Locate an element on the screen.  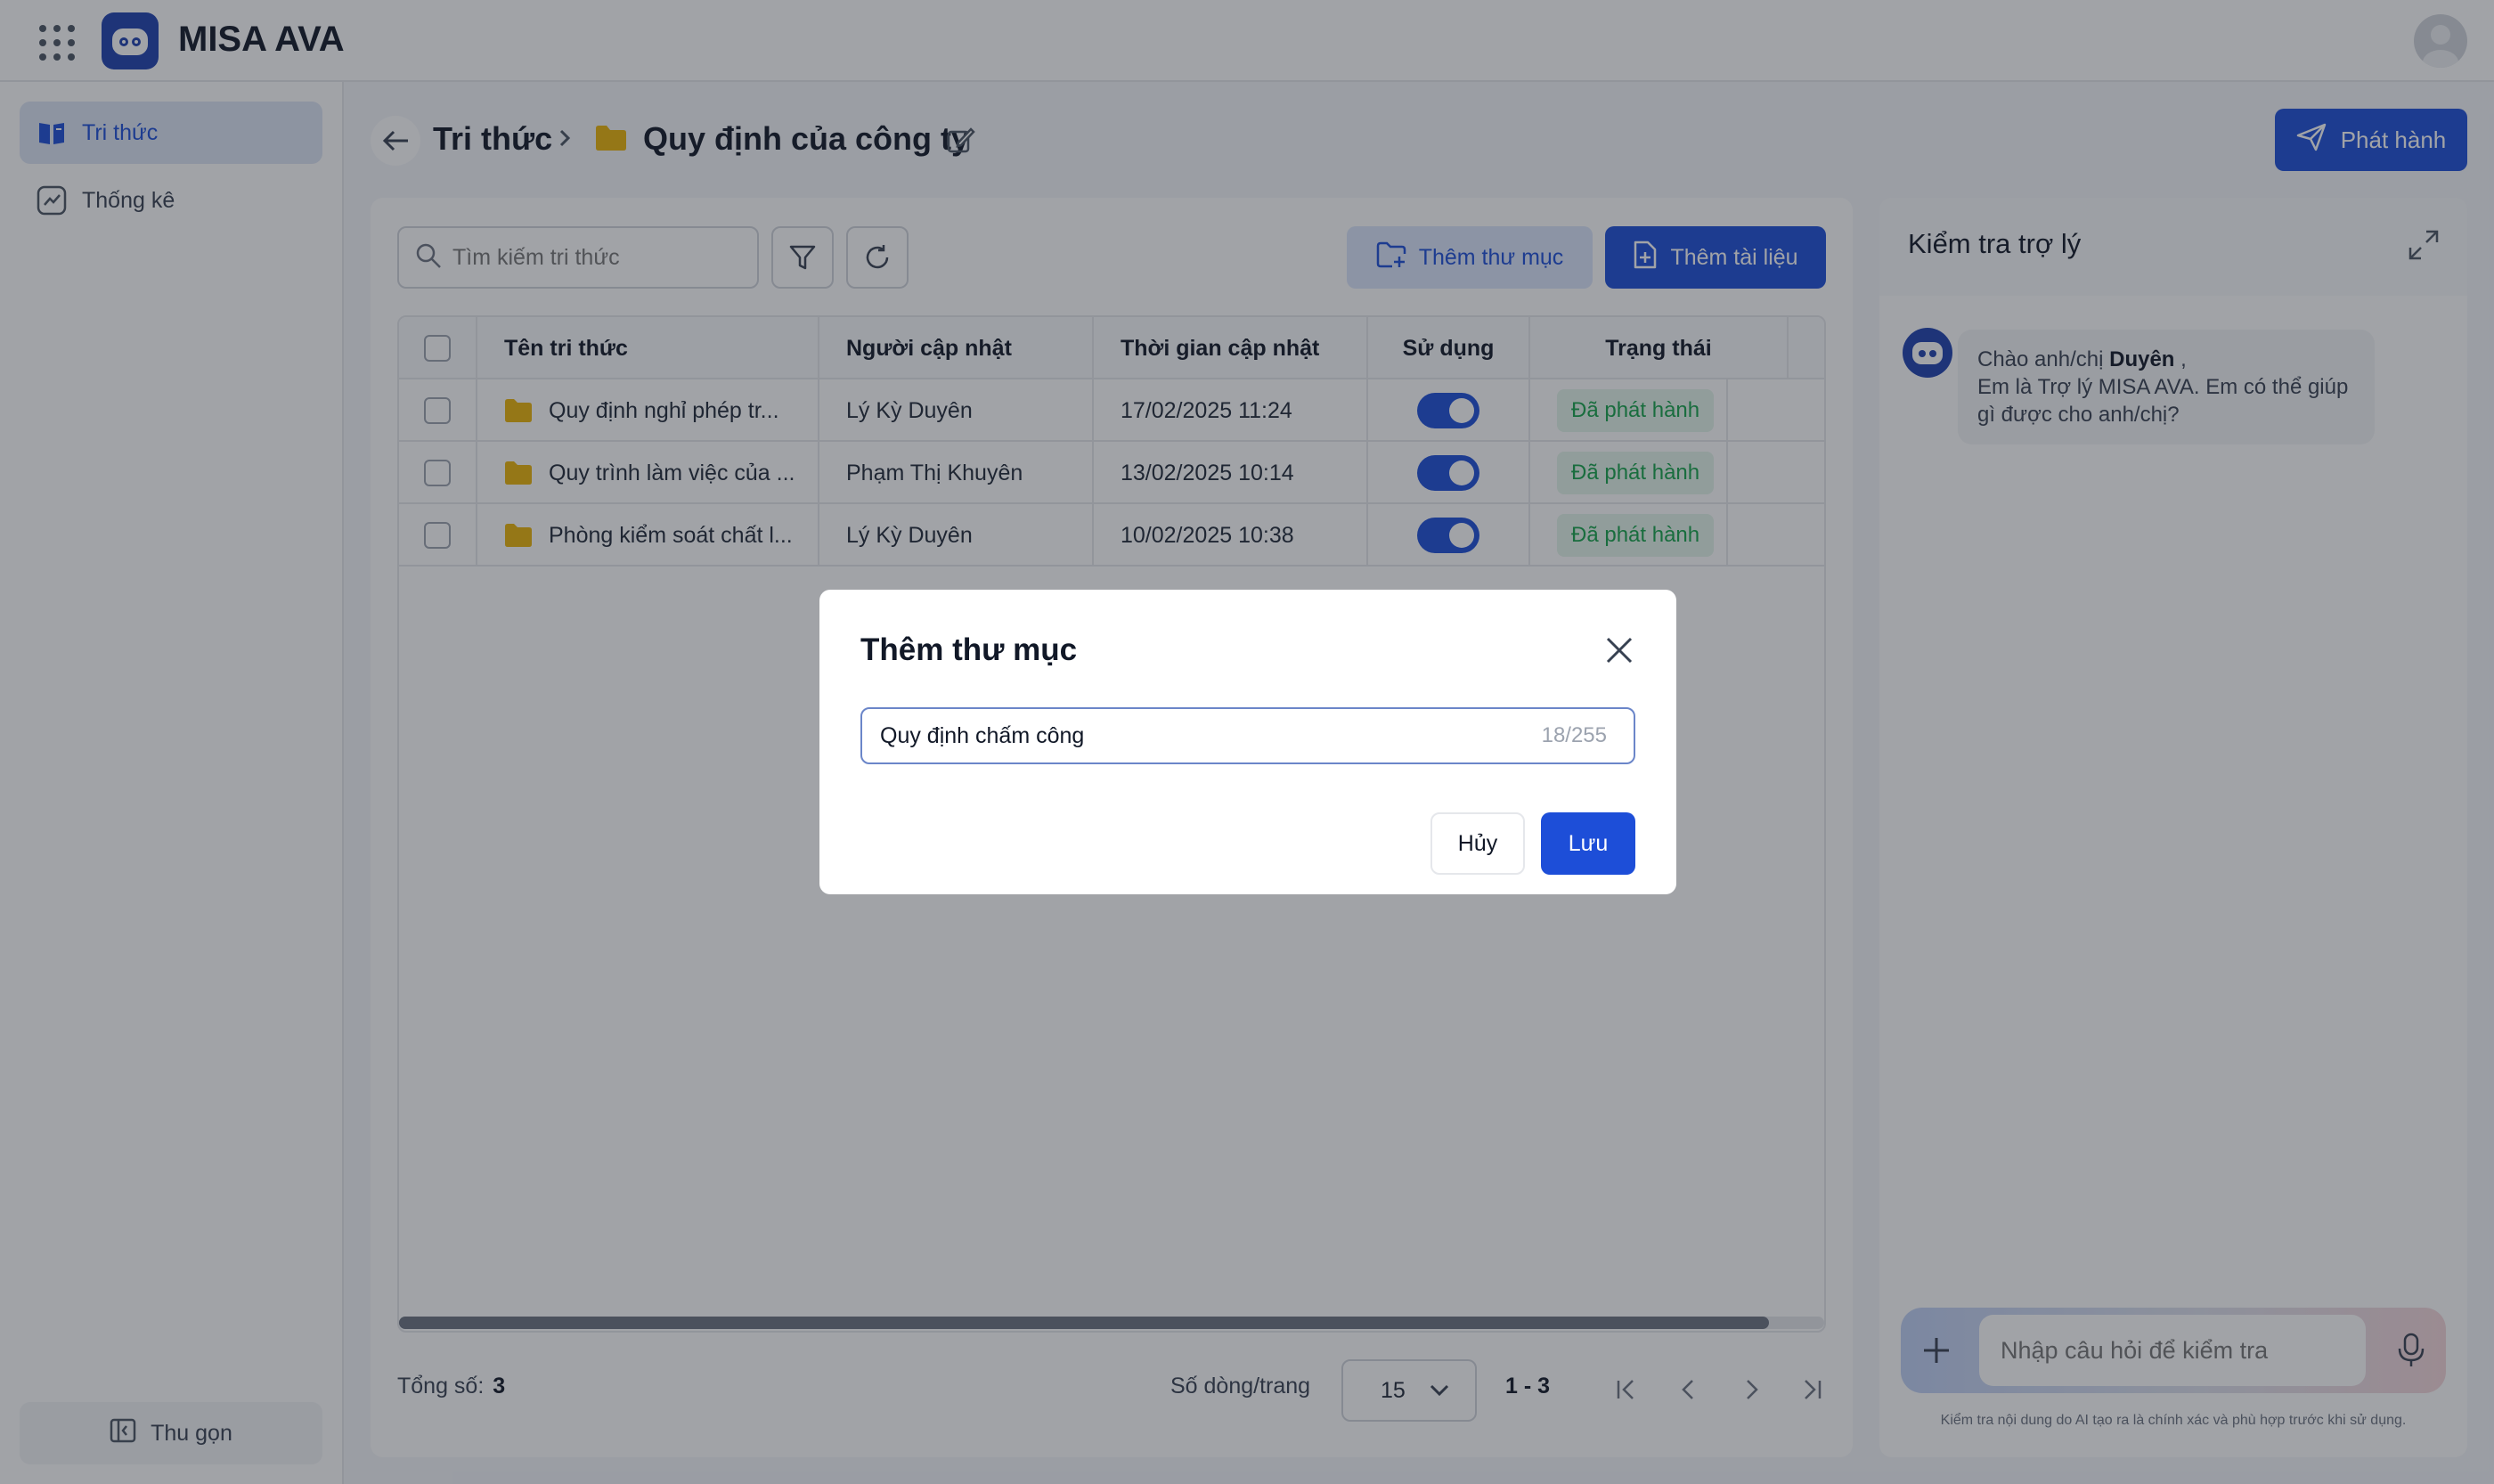
folder-name-input is located at coordinates (1211, 736).